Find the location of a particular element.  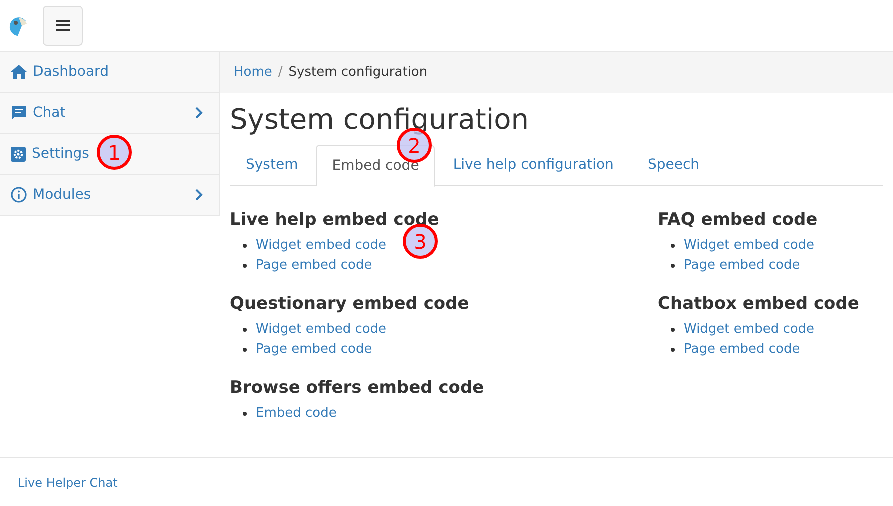

menu-button is located at coordinates (63, 26).